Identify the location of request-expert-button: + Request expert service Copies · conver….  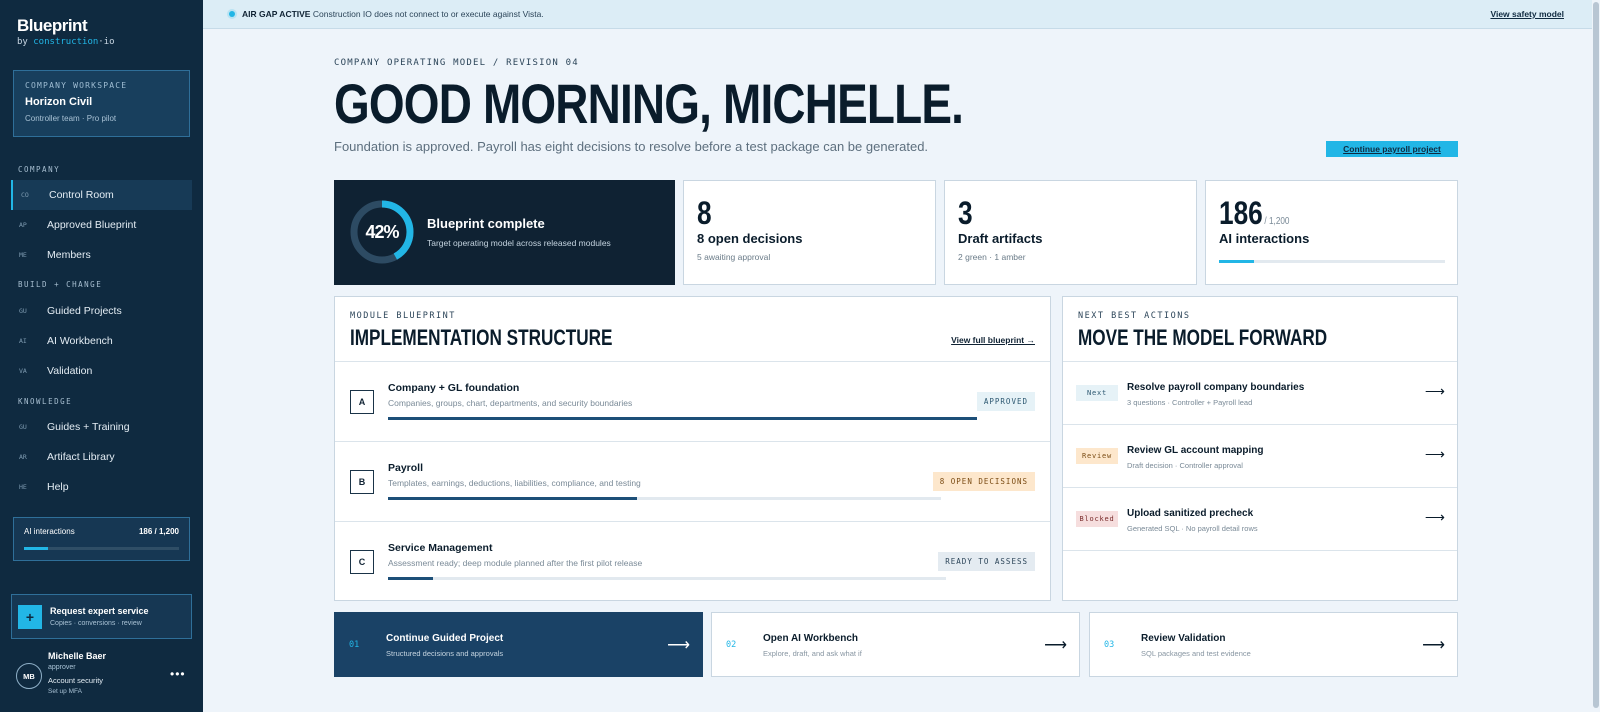
(101, 616).